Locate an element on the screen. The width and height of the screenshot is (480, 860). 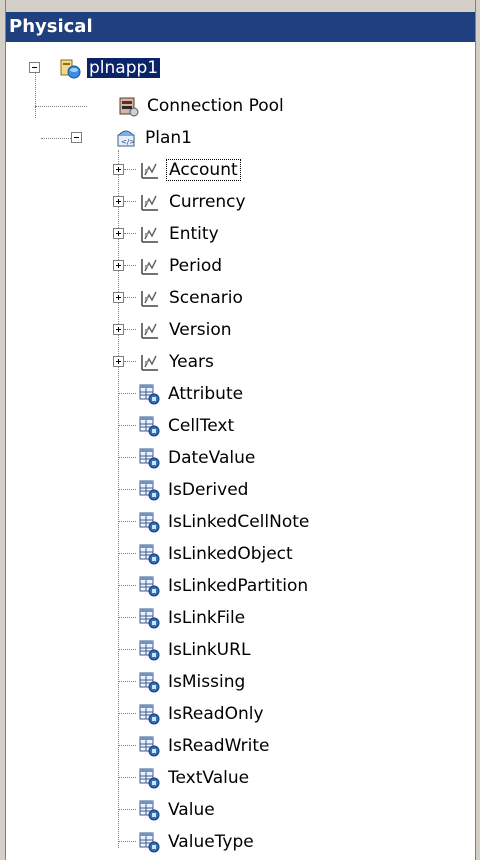
tree-node-connection-pool: Connection Pool is located at coordinates (201, 106).